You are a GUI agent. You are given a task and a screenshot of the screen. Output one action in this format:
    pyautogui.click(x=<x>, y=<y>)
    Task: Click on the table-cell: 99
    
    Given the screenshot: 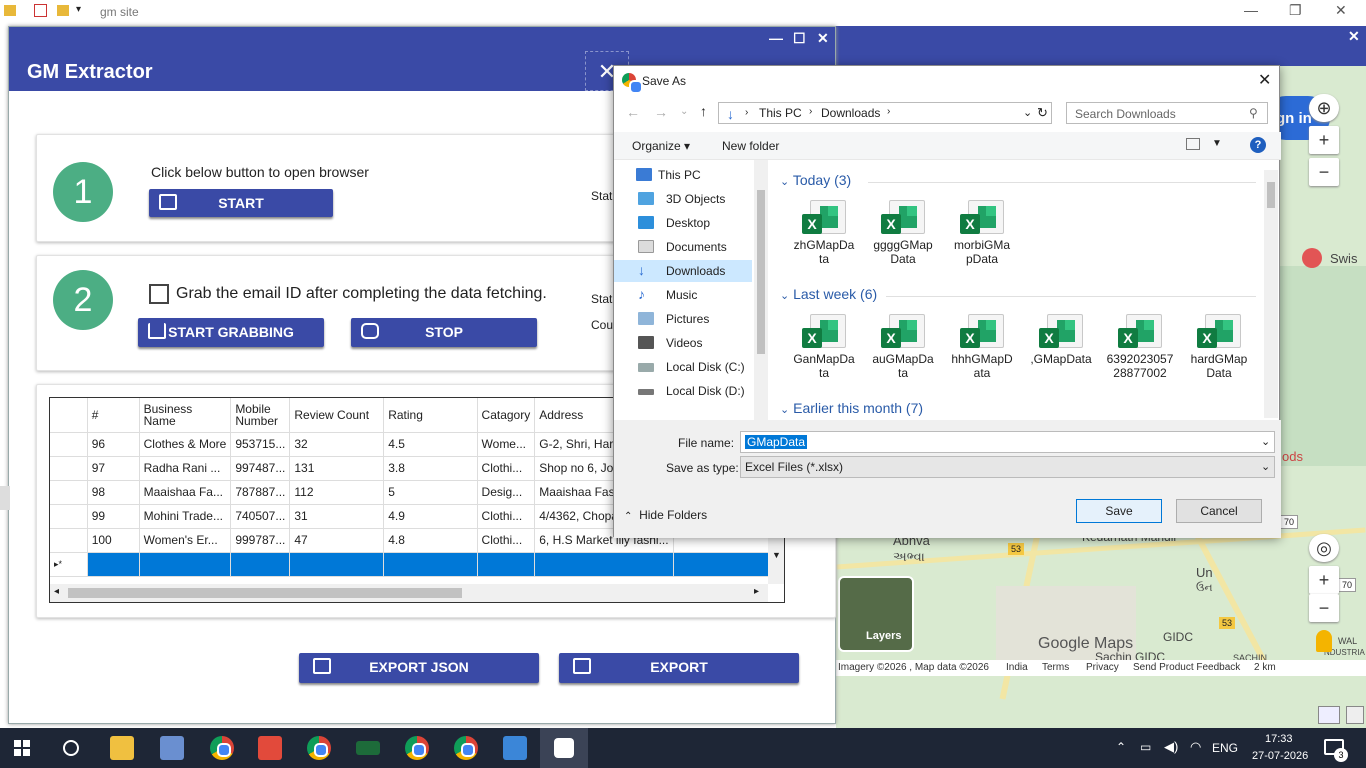 What is the action you would take?
    pyautogui.click(x=113, y=516)
    